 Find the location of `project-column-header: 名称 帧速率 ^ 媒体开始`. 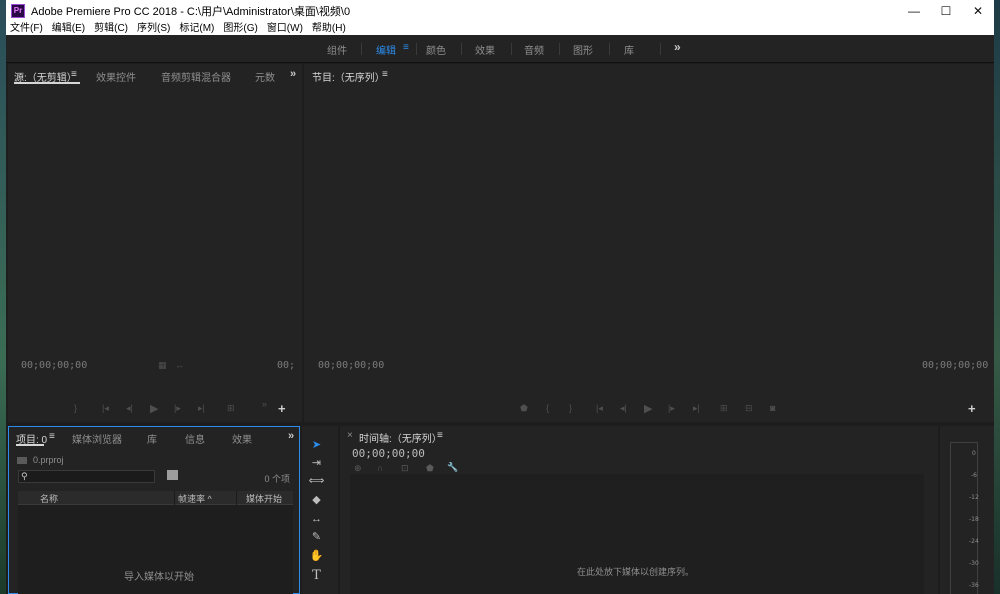

project-column-header: 名称 帧速率 ^ 媒体开始 is located at coordinates (155, 498).